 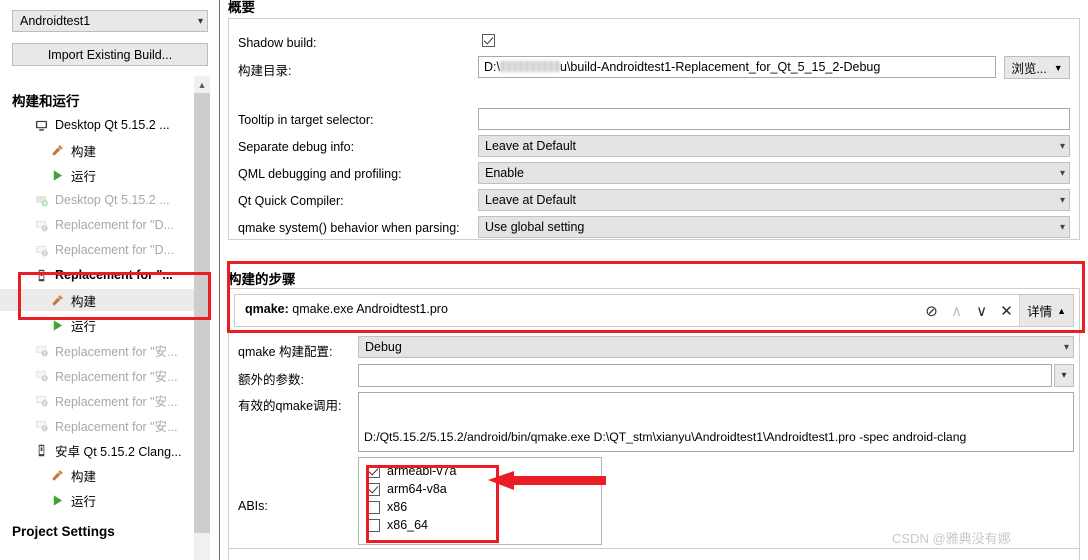 I want to click on abi-option-row: x86, so click(x=484, y=507).